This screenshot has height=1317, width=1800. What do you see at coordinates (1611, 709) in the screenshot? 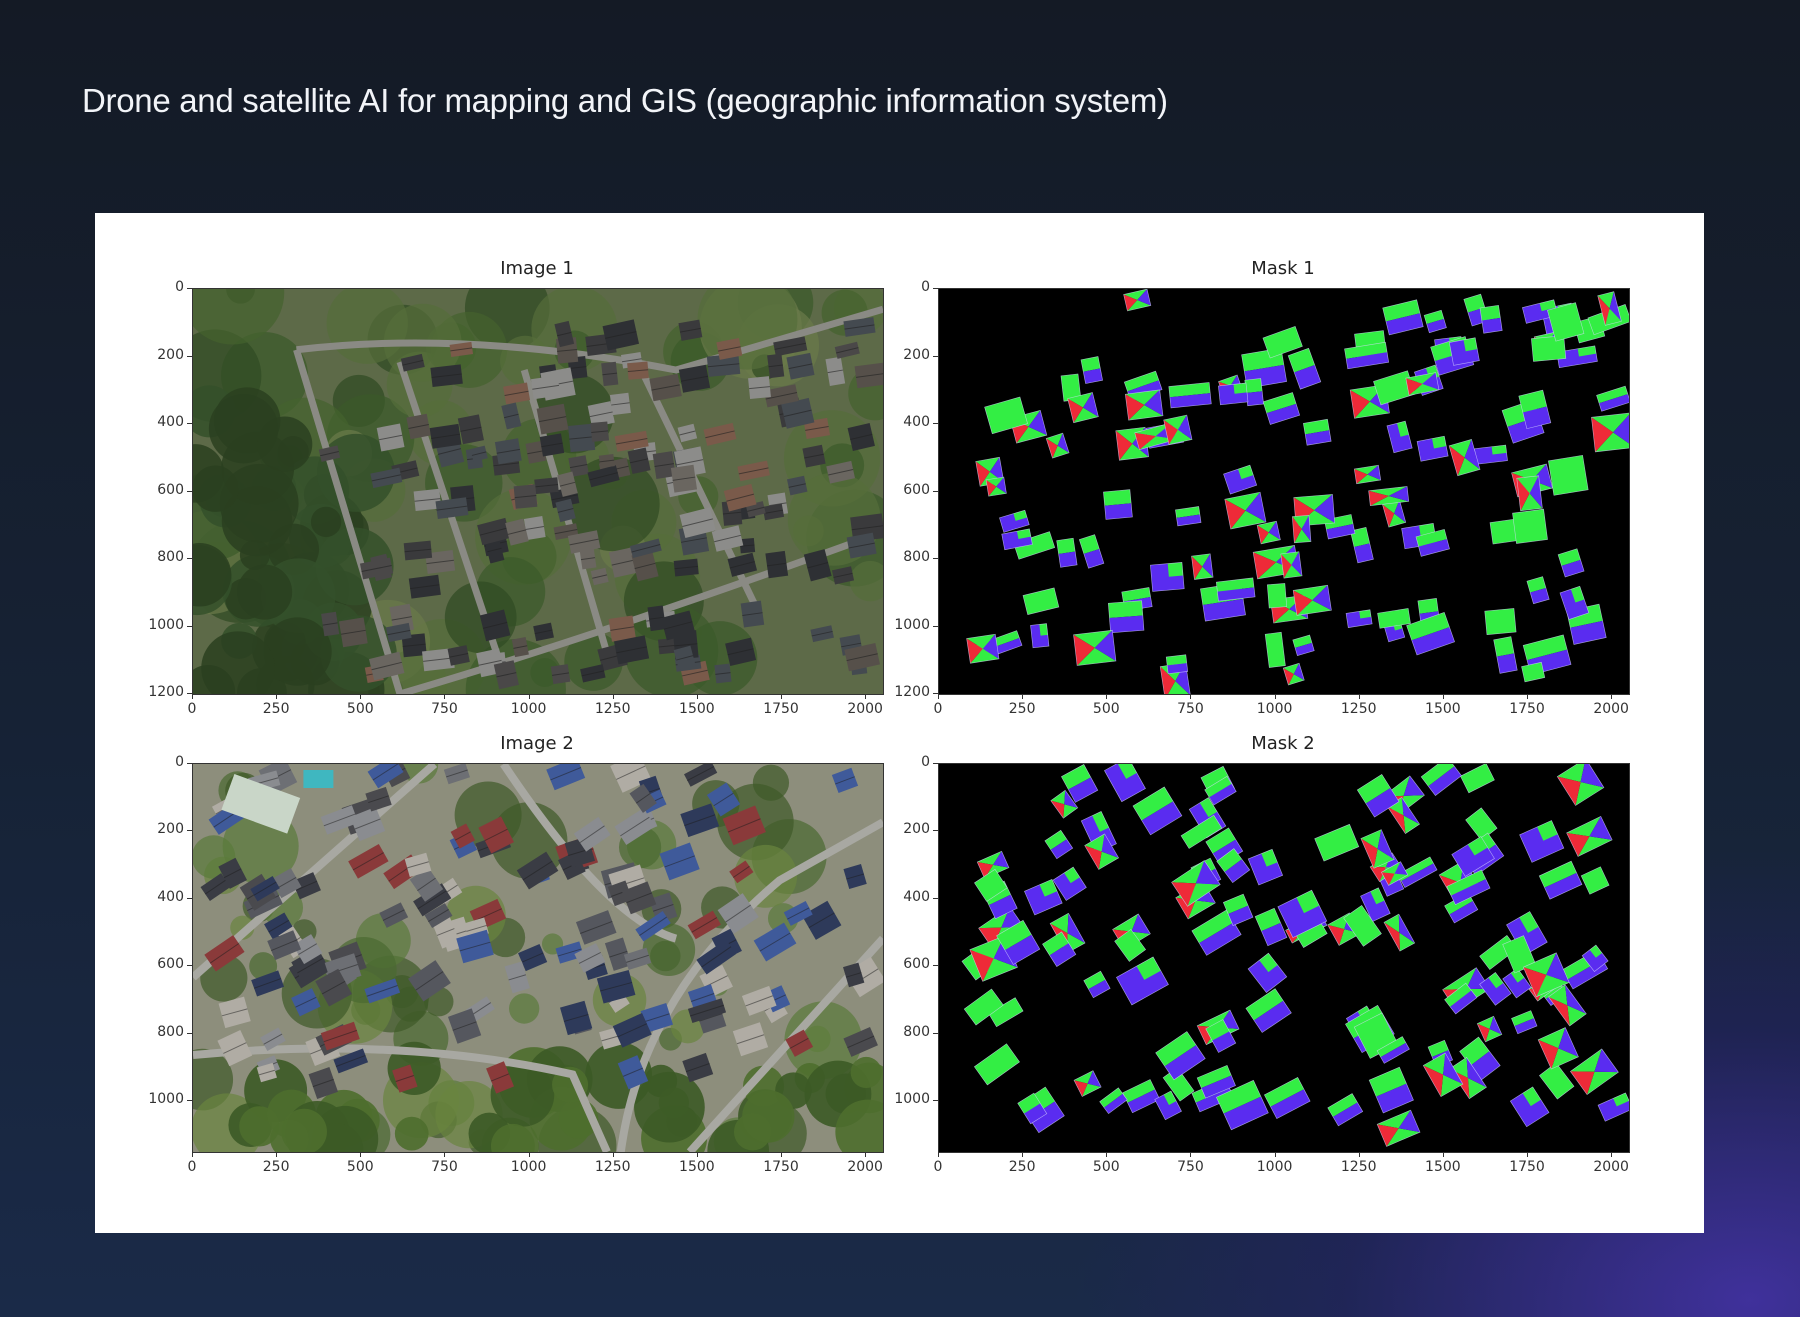
I see `x-tick-label: 2000` at bounding box center [1611, 709].